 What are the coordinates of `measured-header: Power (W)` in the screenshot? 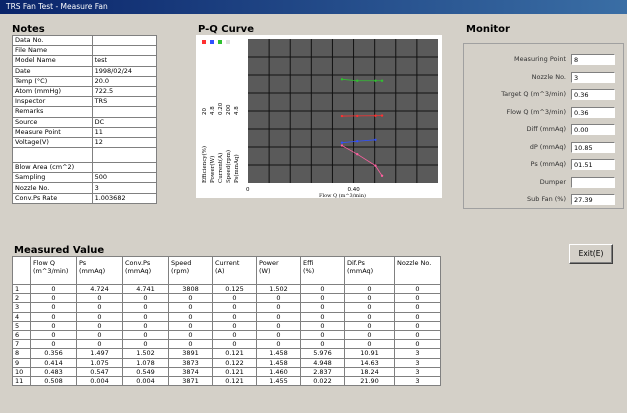 It's located at (278, 270).